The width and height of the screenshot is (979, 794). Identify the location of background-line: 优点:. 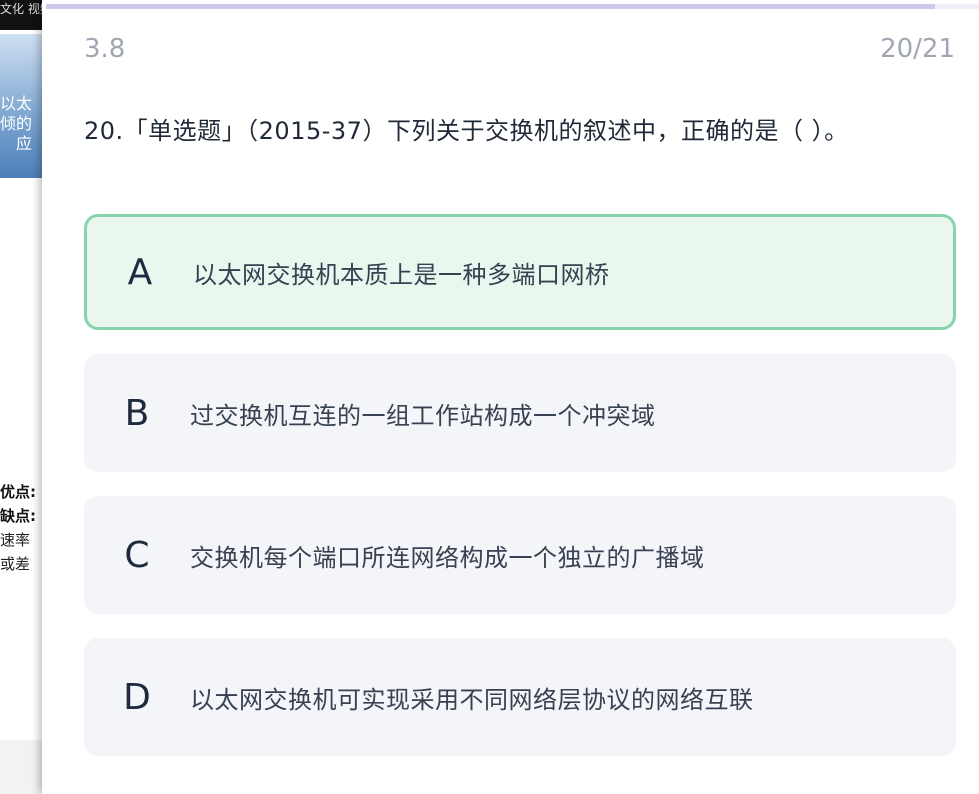
(18, 492).